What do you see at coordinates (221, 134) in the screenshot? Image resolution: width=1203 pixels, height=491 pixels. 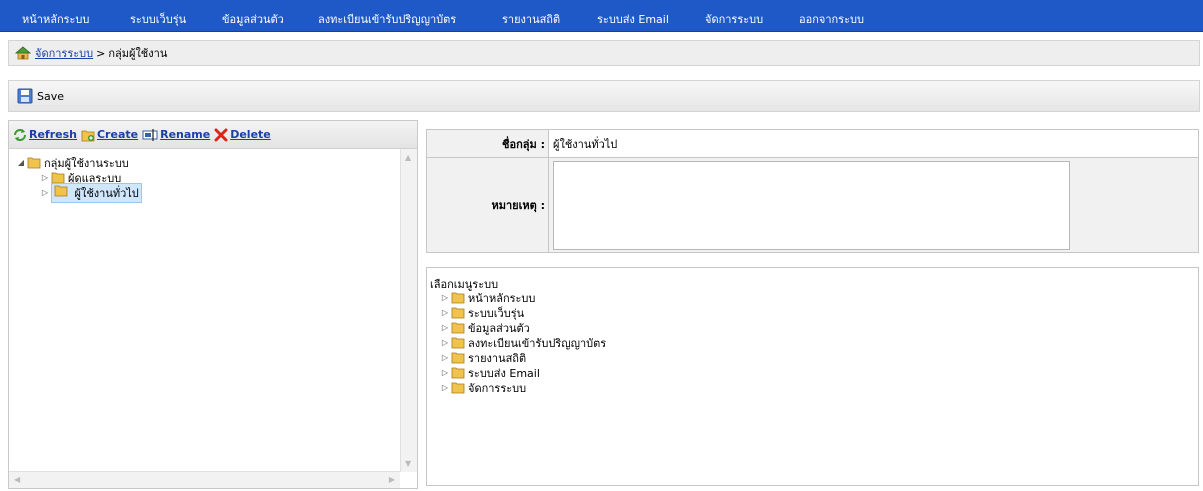 I see `delete-icon` at bounding box center [221, 134].